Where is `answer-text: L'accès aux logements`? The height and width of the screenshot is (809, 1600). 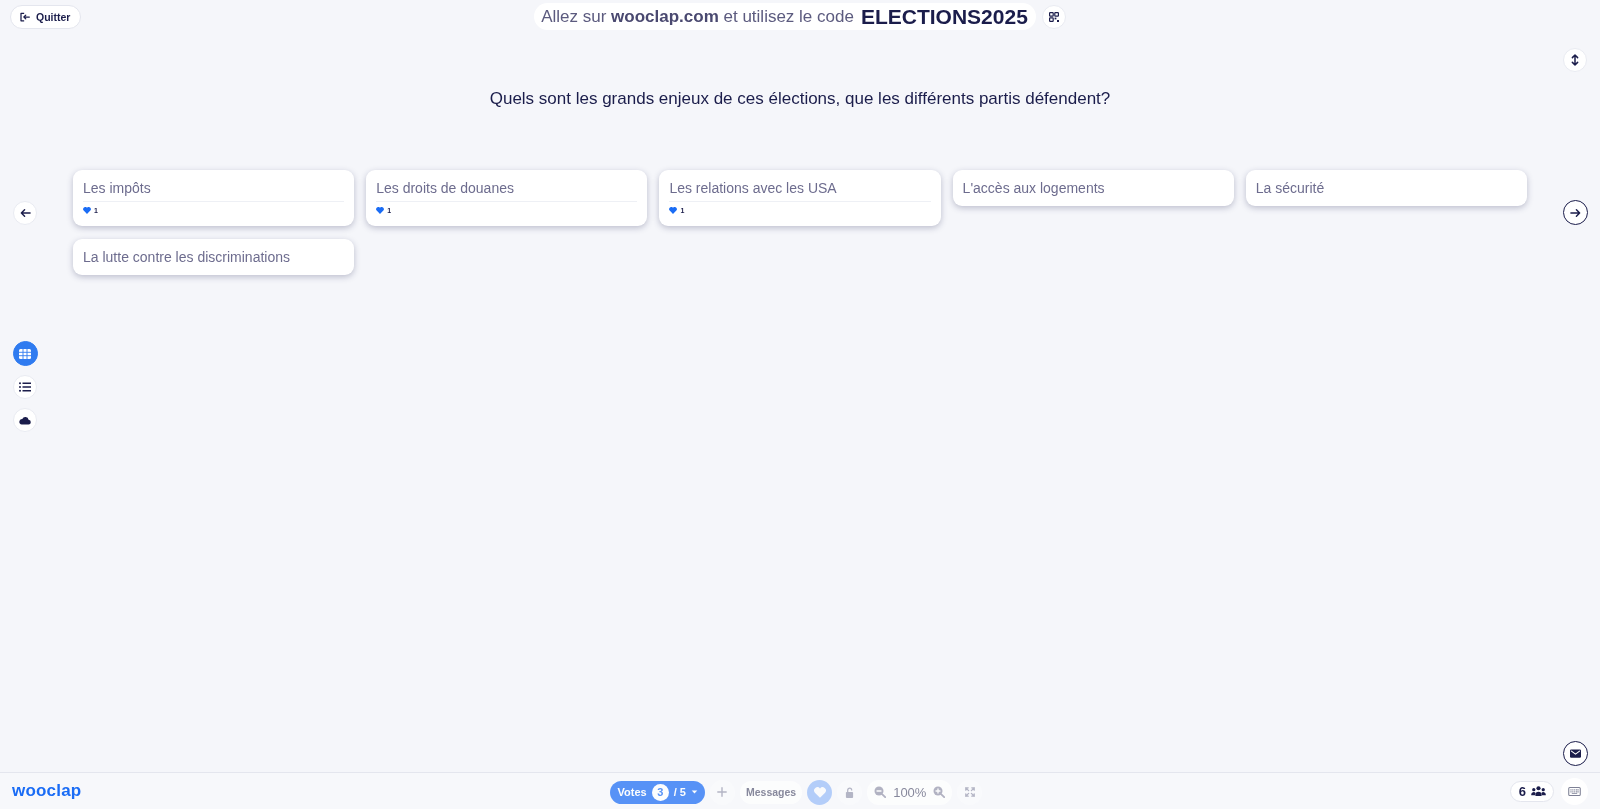
answer-text: L'accès aux logements is located at coordinates (1033, 188).